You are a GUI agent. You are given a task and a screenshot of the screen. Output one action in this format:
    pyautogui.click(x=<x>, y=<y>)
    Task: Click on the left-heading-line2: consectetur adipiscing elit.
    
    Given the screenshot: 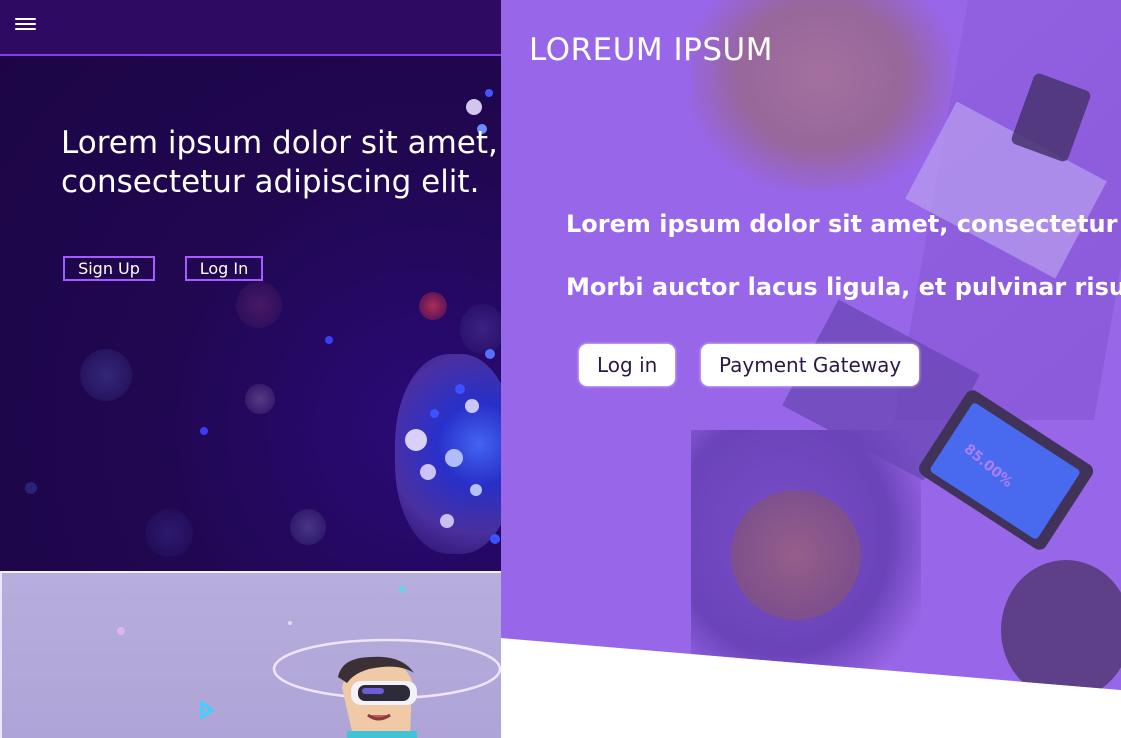 What is the action you would take?
    pyautogui.click(x=270, y=182)
    